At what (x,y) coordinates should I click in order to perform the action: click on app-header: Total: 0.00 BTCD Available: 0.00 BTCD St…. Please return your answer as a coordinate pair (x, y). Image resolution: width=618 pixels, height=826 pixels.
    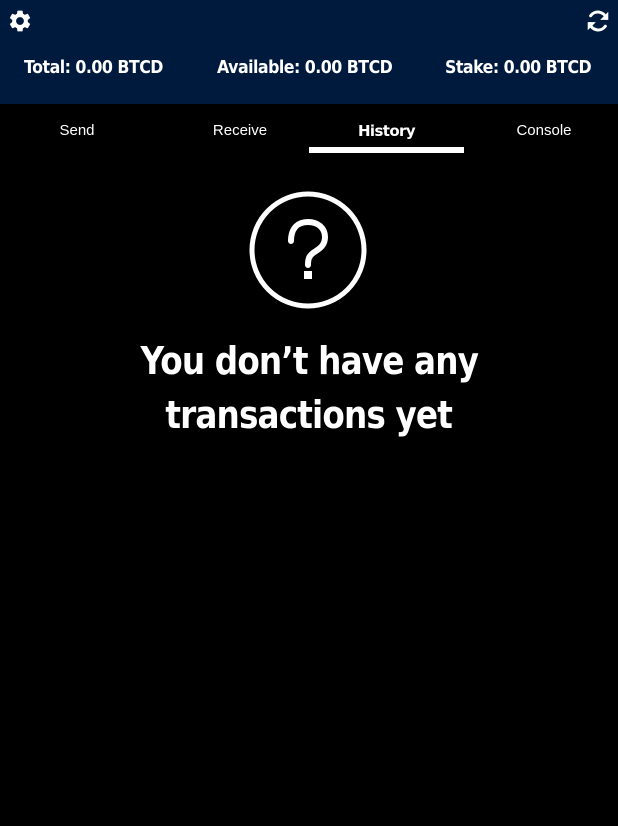
    Looking at the image, I should click on (309, 52).